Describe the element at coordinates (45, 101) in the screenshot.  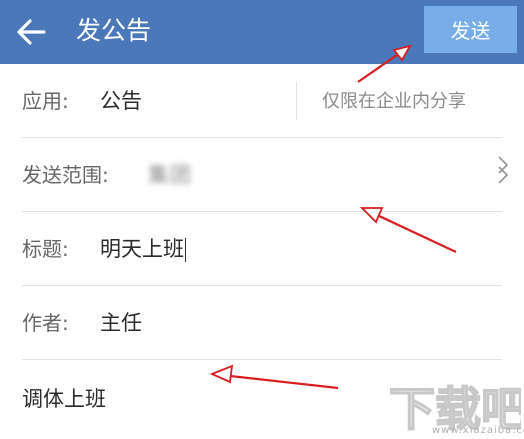
I see `app-label: 应用:` at that location.